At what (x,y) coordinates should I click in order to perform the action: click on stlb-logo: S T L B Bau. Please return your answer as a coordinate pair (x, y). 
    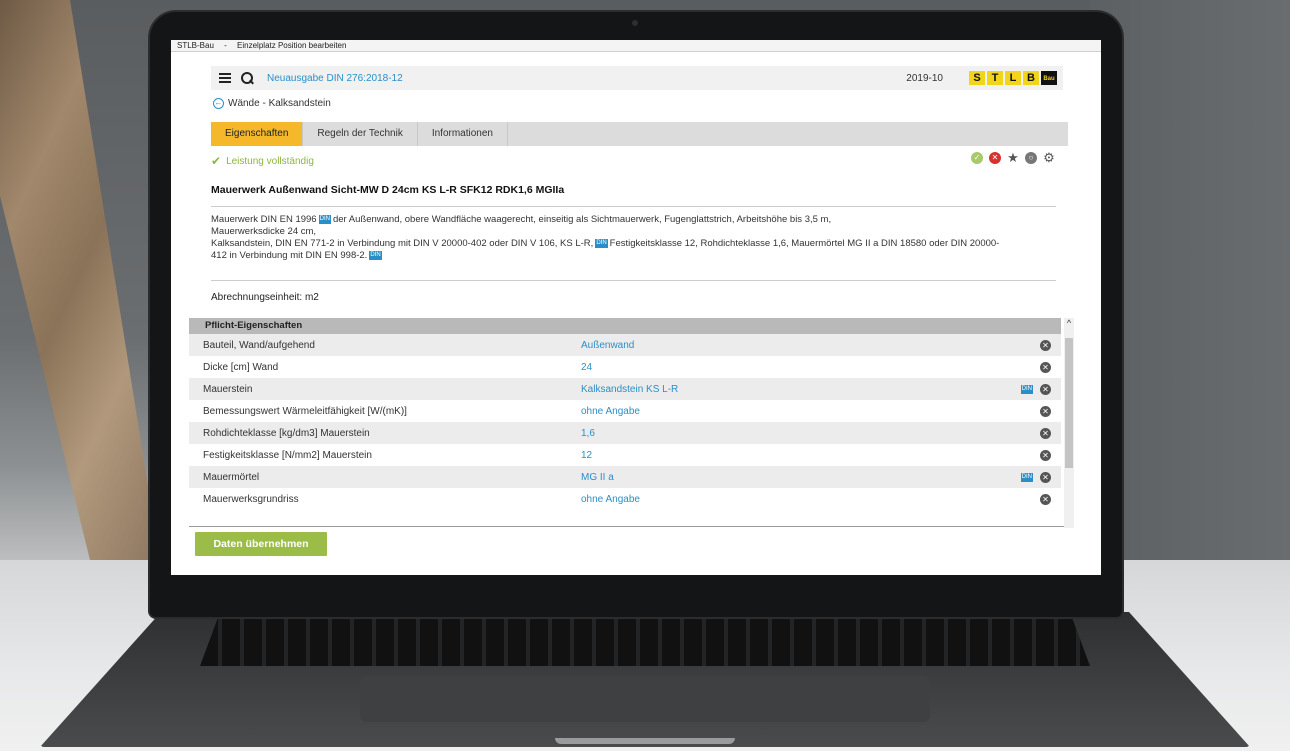
    Looking at the image, I should click on (1013, 78).